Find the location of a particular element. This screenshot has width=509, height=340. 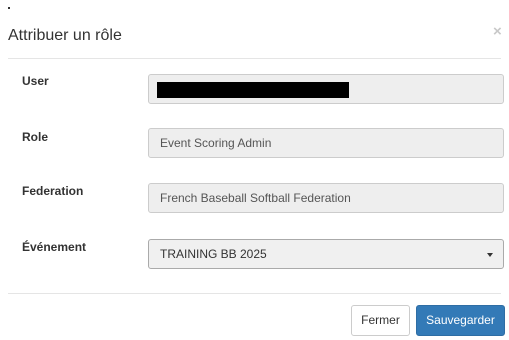

footer-divider is located at coordinates (254, 293).